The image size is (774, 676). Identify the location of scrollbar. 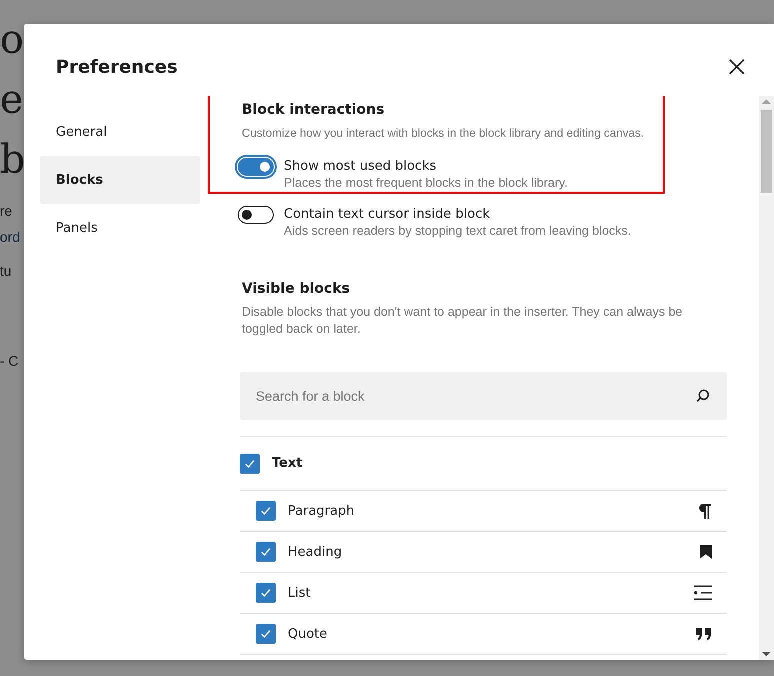
(766, 378).